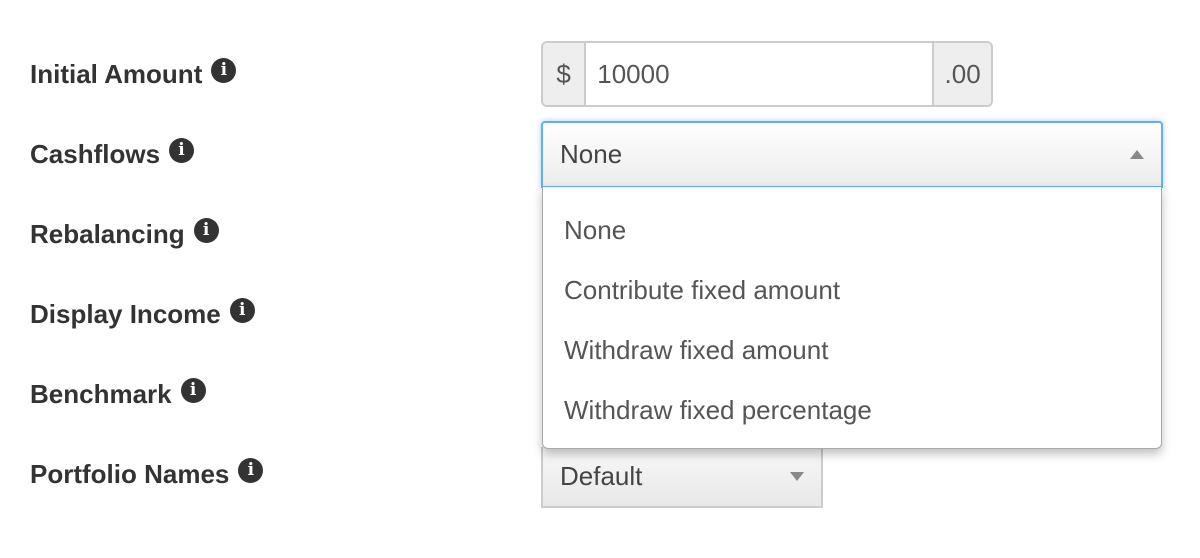  Describe the element at coordinates (682, 477) in the screenshot. I see `portfolio-names-select: Default` at that location.